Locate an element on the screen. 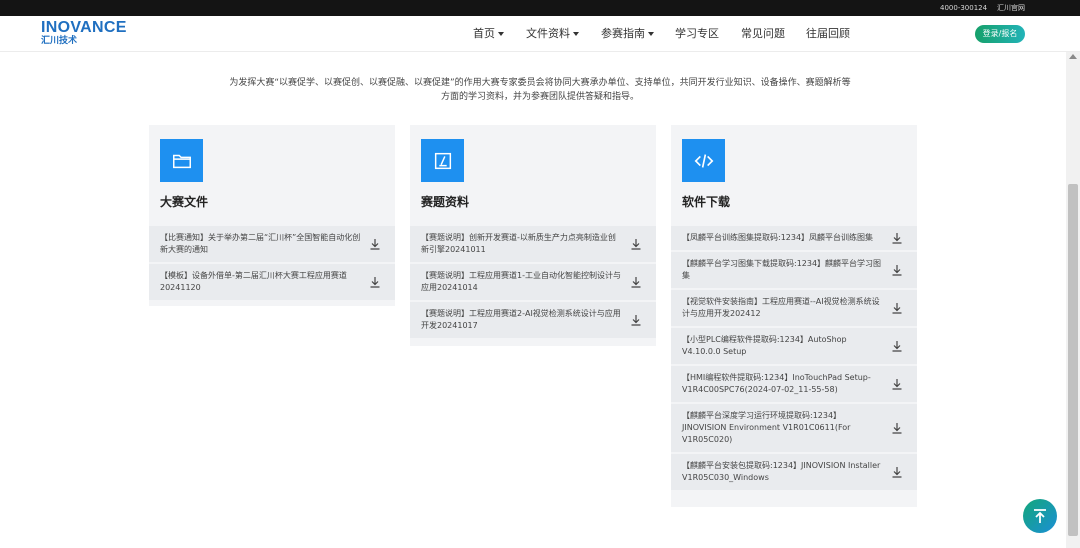 Image resolution: width=1080 pixels, height=548 pixels. nav-item-home: 首页 is located at coordinates (488, 34).